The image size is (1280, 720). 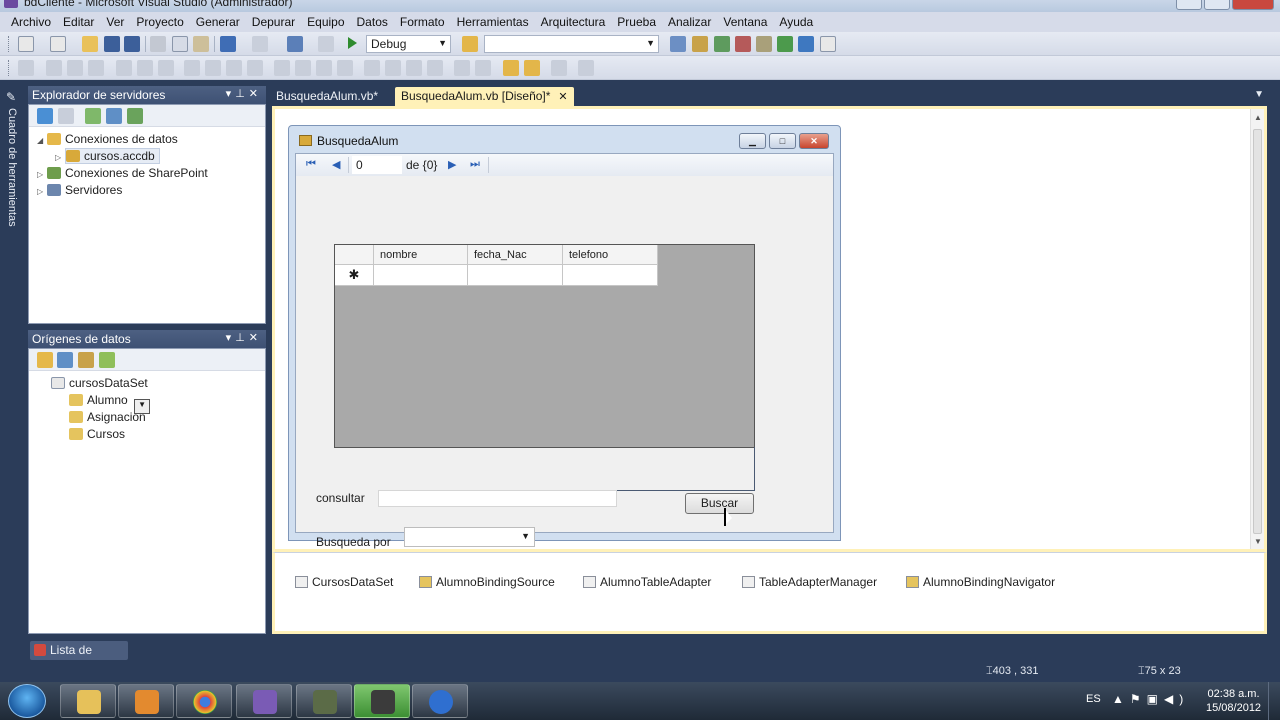 I want to click on column-header-telefono: telefono, so click(x=610, y=255).